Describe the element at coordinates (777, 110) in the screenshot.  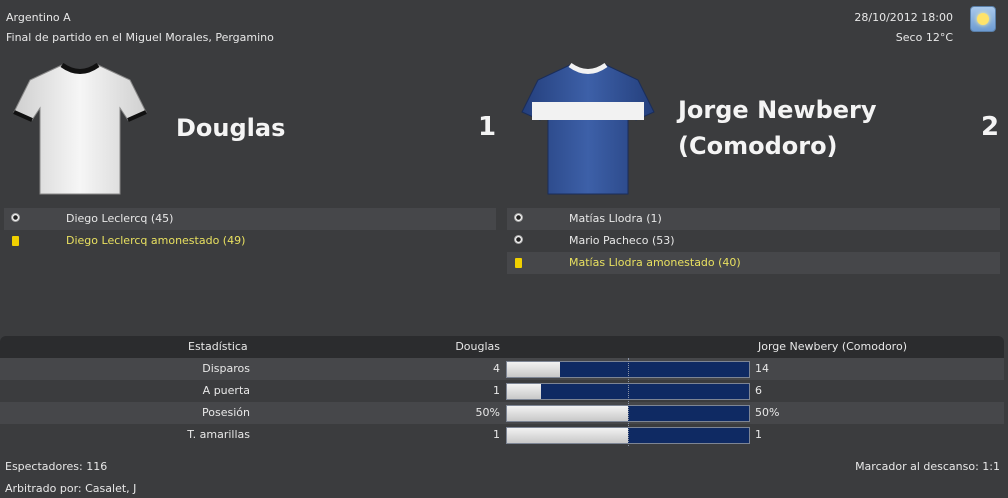
I see `away-team-name-line1: Jorge Newbery` at that location.